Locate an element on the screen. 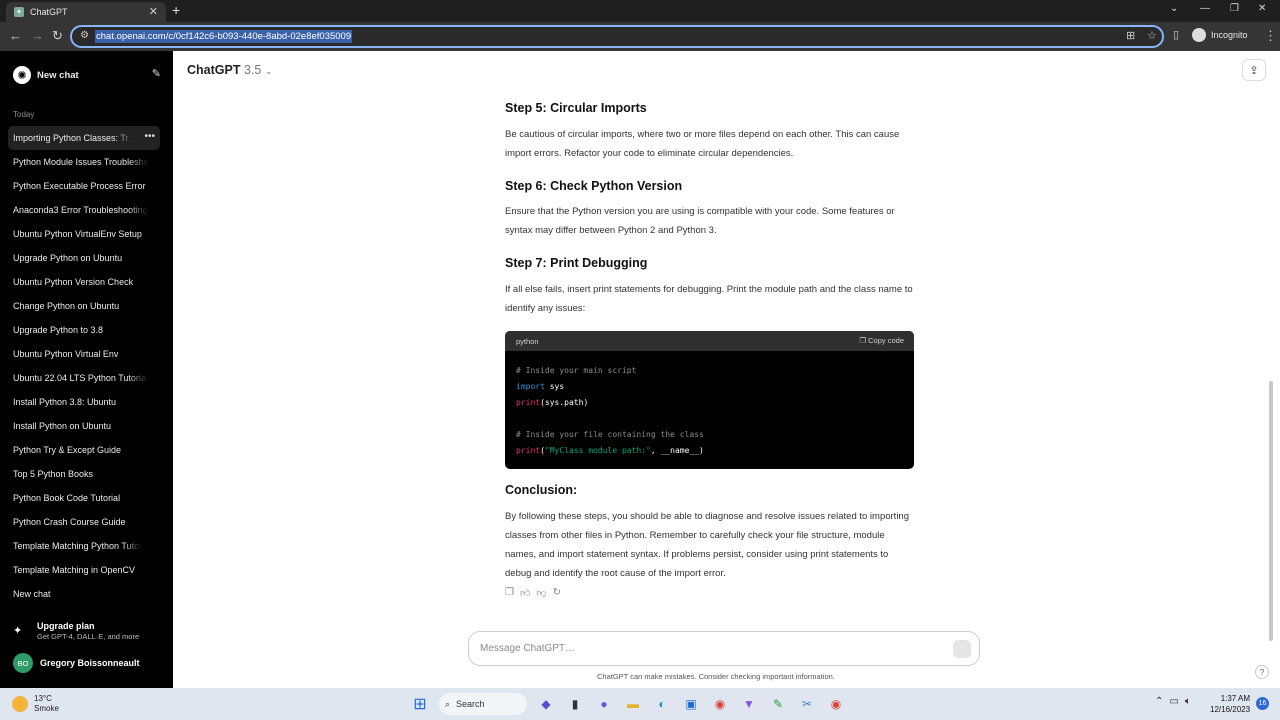 Image resolution: width=1280 pixels, height=720 pixels. history-item: Template Matching Python Tutor is located at coordinates (84, 546).